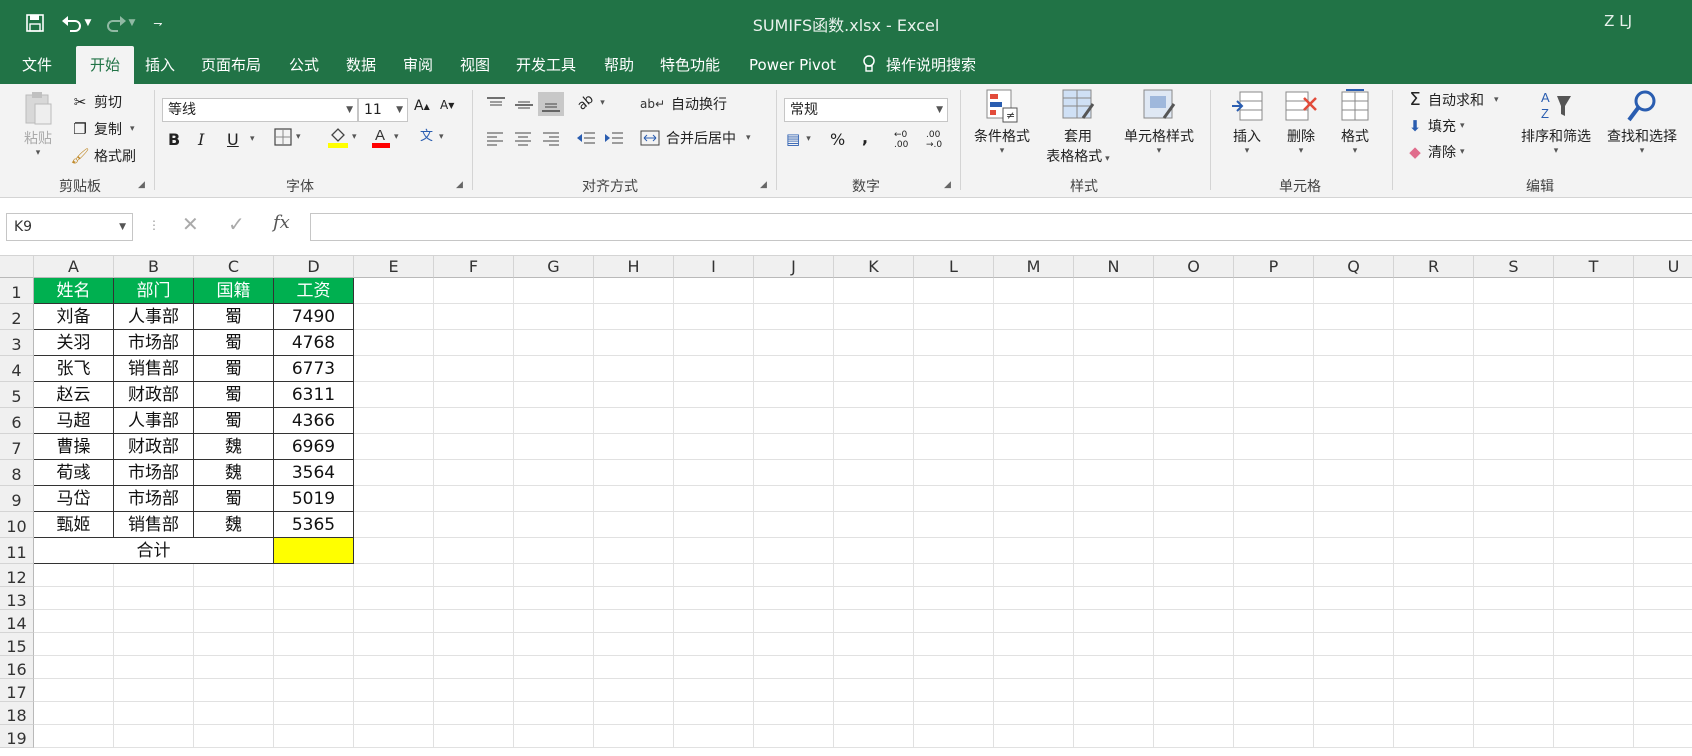  Describe the element at coordinates (1194, 621) in the screenshot. I see `cell-O14` at that location.